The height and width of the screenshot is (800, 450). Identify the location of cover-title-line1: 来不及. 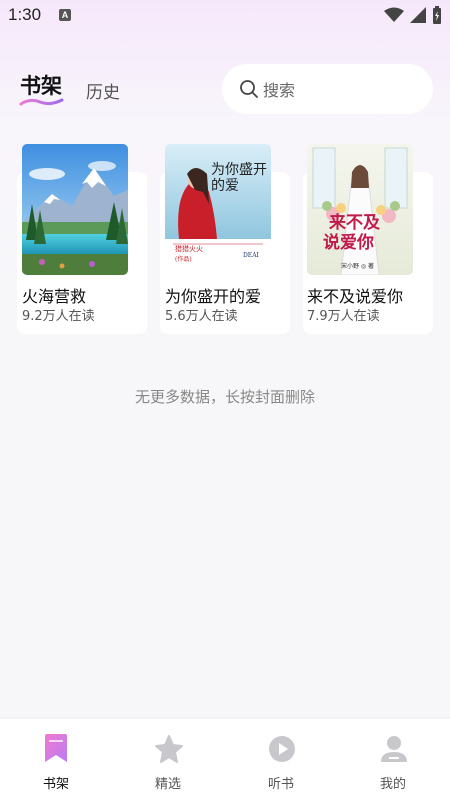
(354, 223).